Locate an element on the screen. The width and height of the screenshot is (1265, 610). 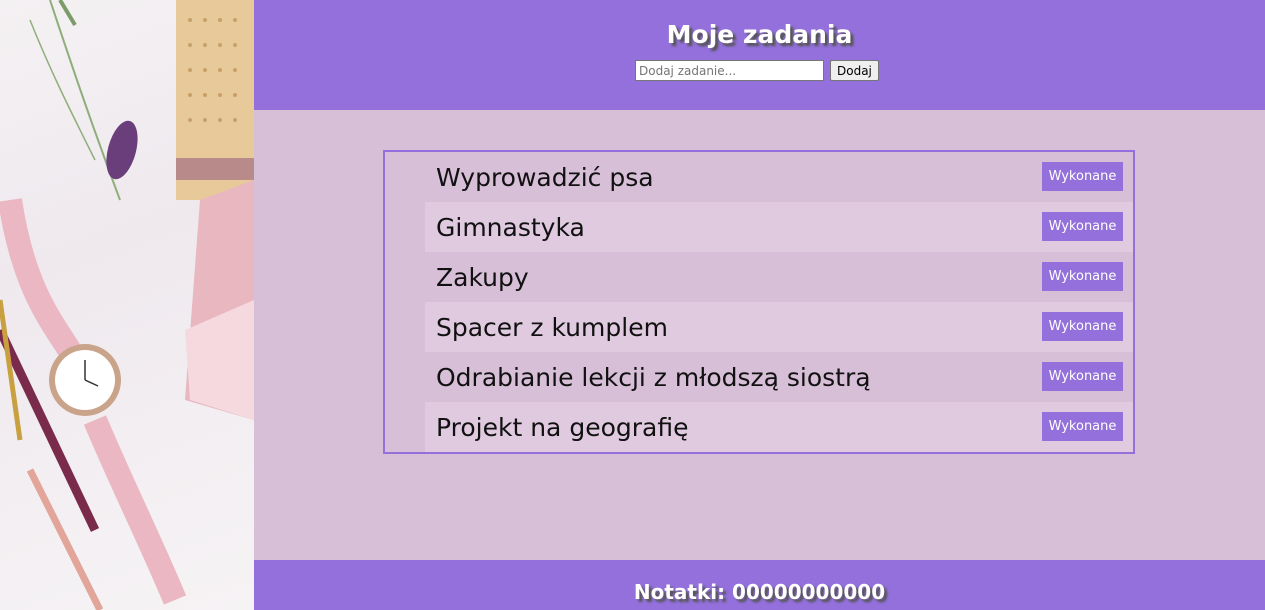
task-text: Wyprowadzić psa is located at coordinates (545, 177).